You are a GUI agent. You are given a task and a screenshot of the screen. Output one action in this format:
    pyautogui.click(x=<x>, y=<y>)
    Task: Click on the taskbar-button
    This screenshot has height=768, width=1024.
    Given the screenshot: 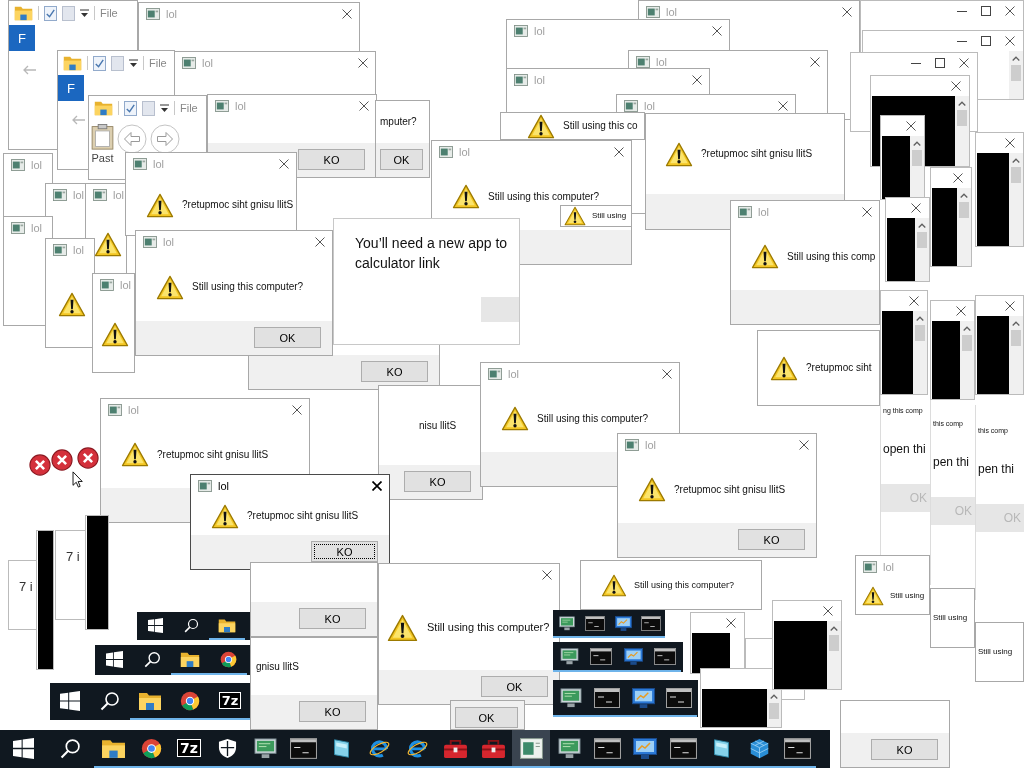 What is the action you would take?
    pyautogui.click(x=531, y=749)
    